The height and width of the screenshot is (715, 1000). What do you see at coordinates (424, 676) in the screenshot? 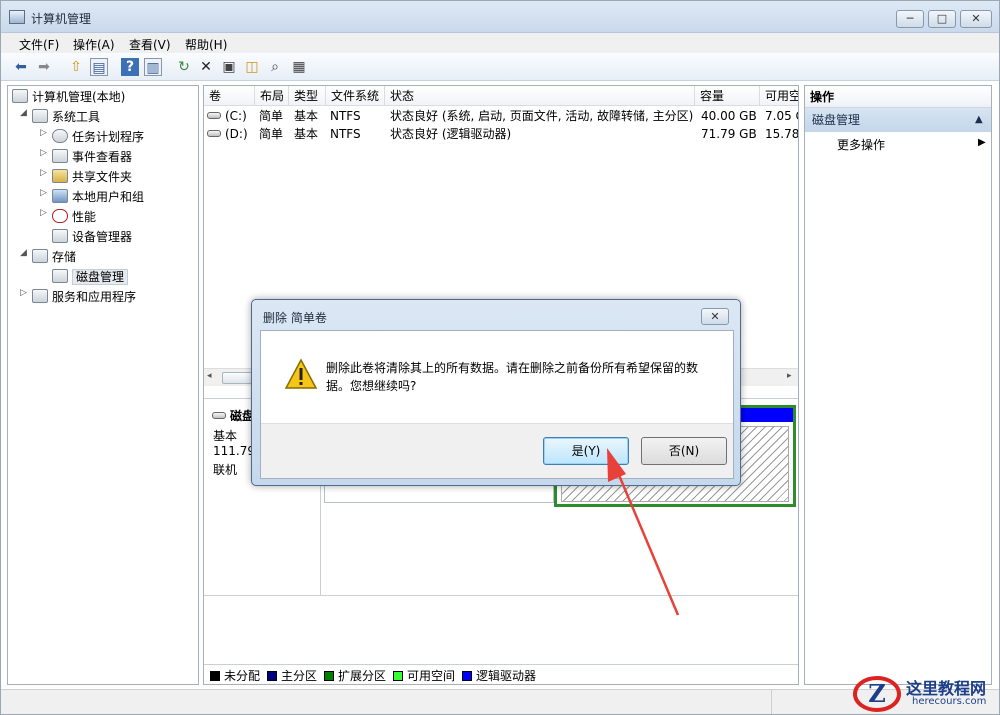
I see `legend-item: 可用空间` at bounding box center [424, 676].